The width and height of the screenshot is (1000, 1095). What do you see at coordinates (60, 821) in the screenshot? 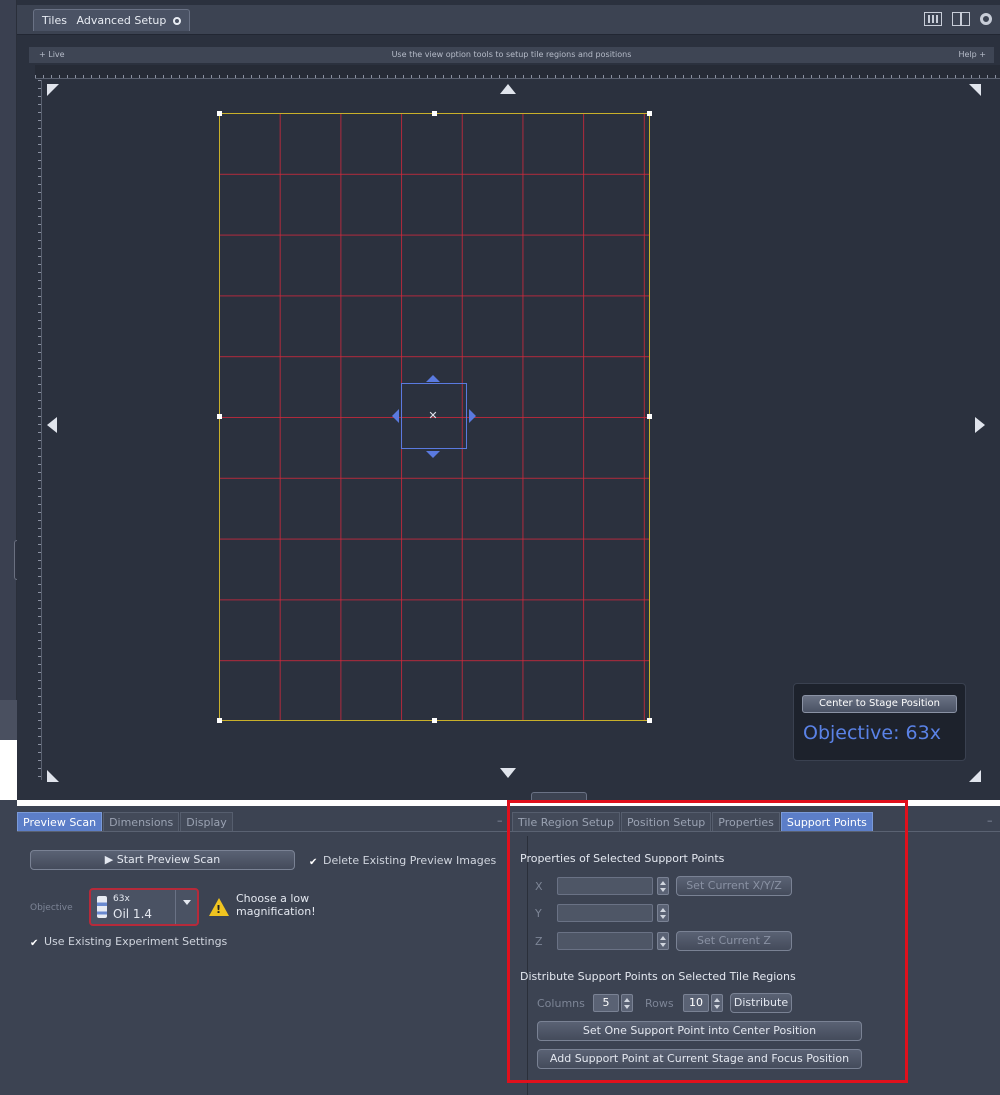
I see `tab-preview-scan: Preview Scan` at bounding box center [60, 821].